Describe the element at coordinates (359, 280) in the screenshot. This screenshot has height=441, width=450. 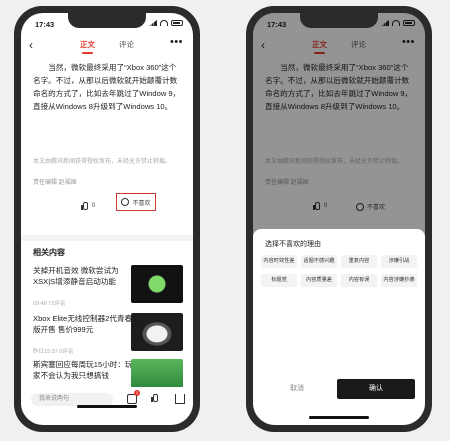
I see `reason-chip: 内容有误` at that location.